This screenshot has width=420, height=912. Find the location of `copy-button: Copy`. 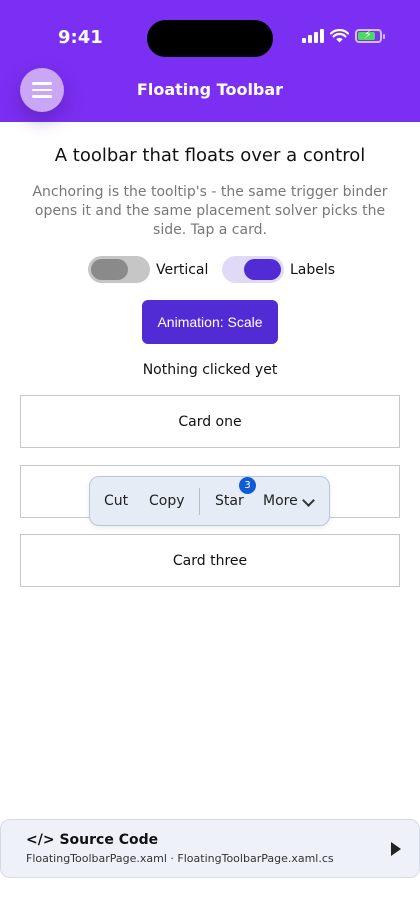

copy-button: Copy is located at coordinates (167, 501).